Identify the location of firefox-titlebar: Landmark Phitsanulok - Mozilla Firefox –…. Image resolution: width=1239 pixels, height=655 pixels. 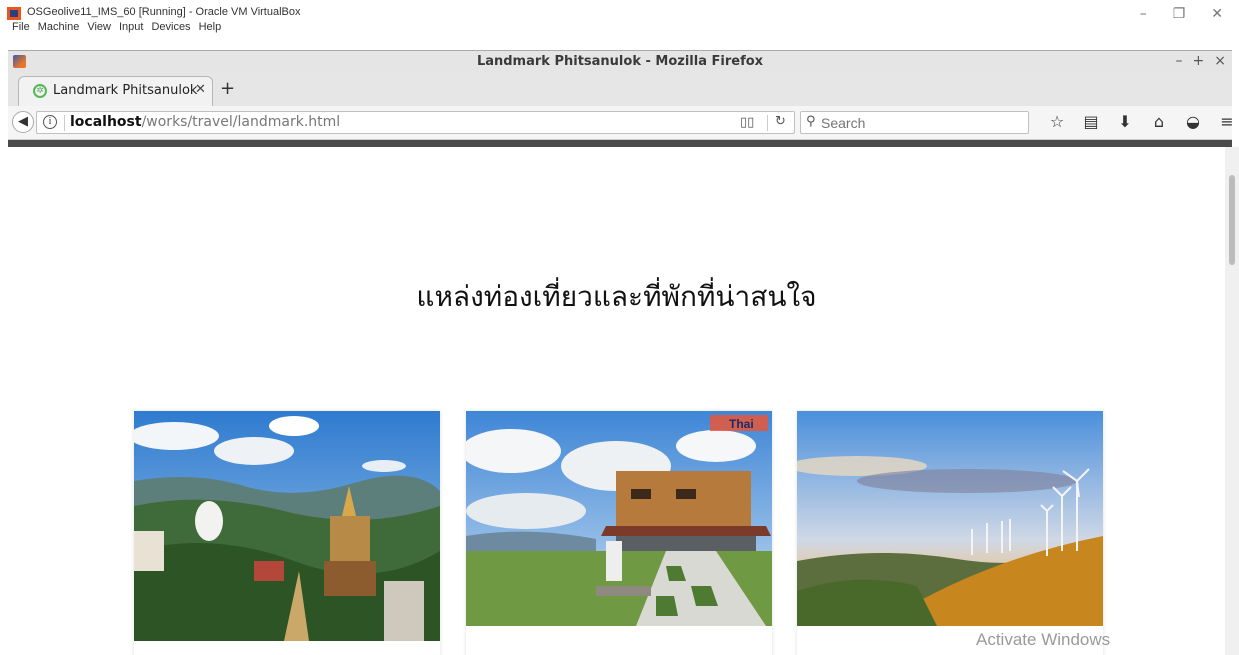
(620, 61).